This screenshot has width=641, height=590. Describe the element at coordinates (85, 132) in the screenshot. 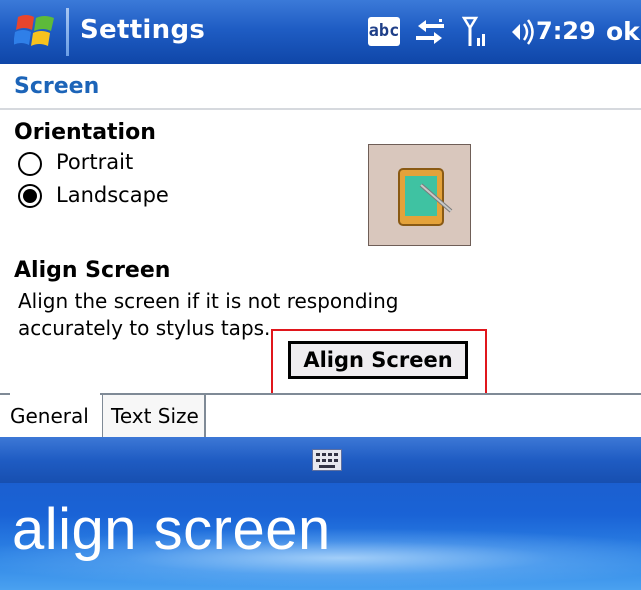

I see `orientation-heading: Orientation` at that location.